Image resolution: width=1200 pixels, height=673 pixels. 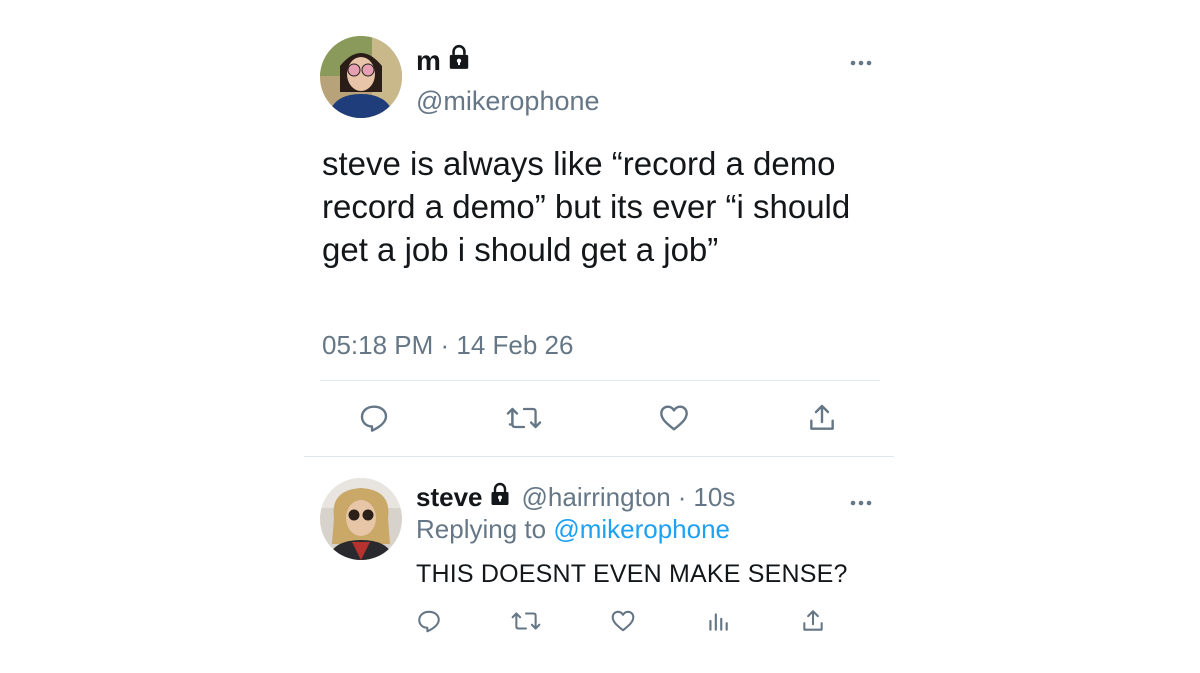 I want to click on thread-divider, so click(x=599, y=456).